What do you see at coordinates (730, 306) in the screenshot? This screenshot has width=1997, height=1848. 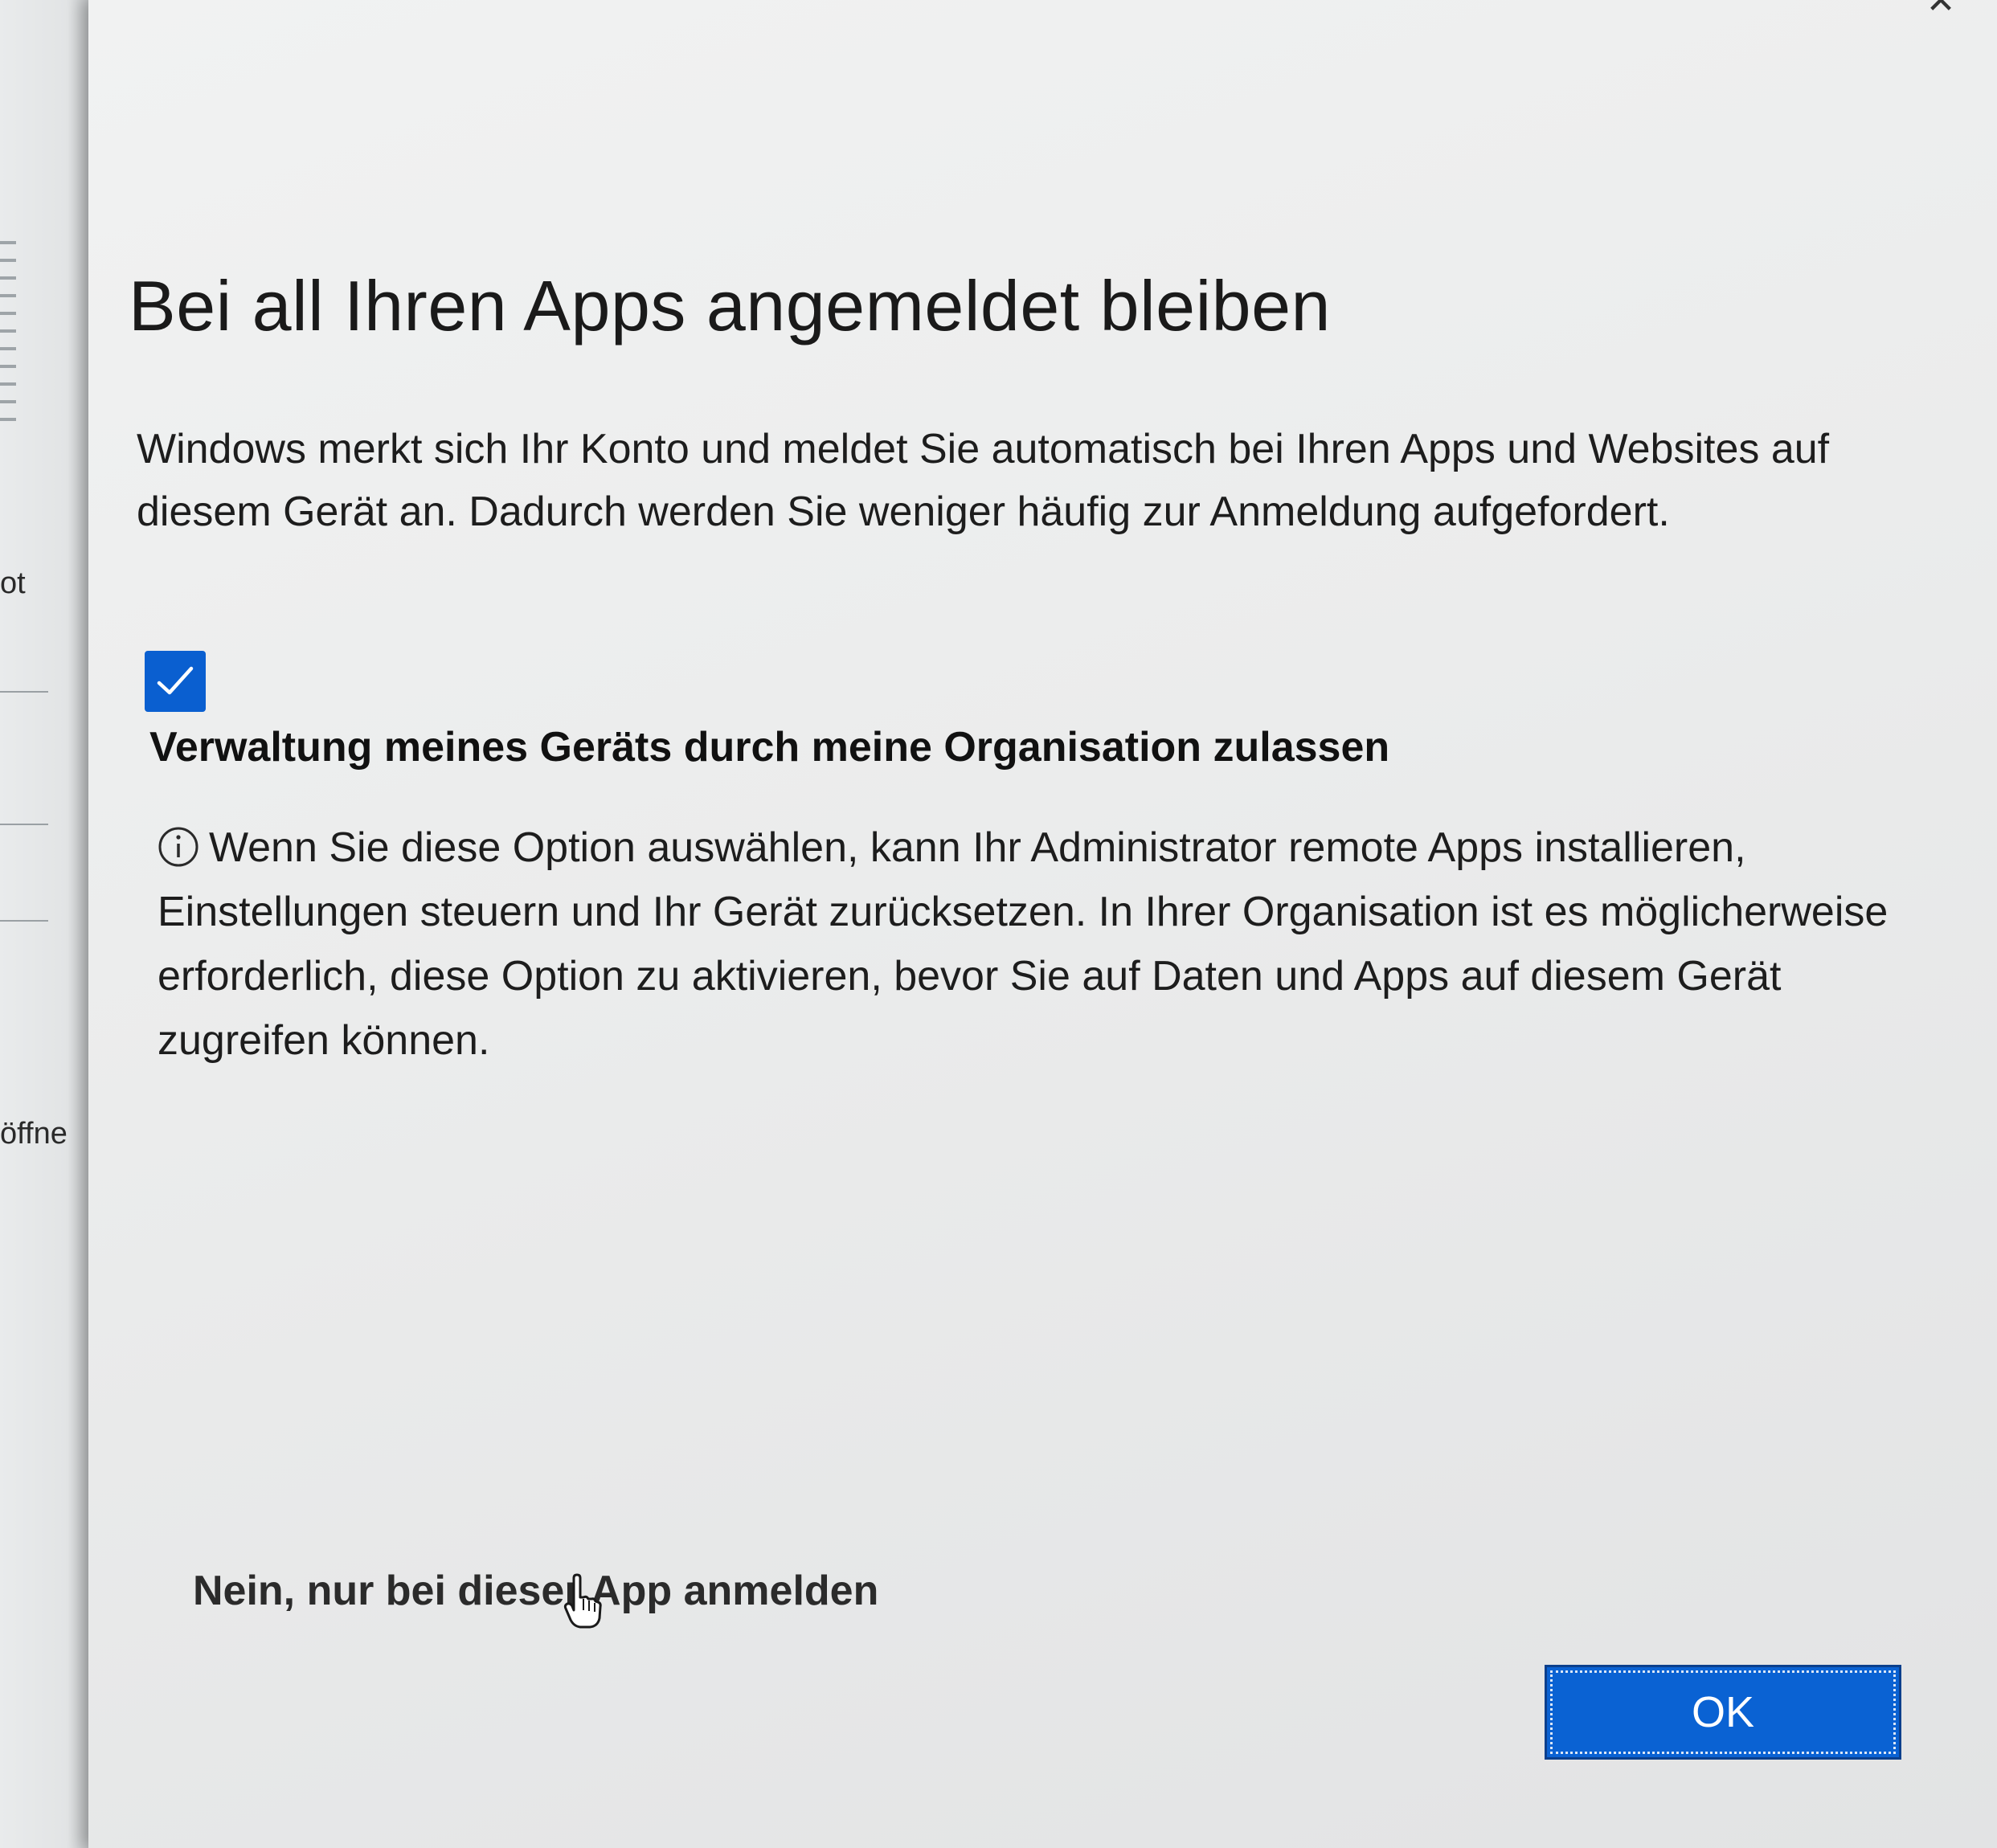 I see `dialog-title: Bei all Ihren Apps angemeldet bleiben` at bounding box center [730, 306].